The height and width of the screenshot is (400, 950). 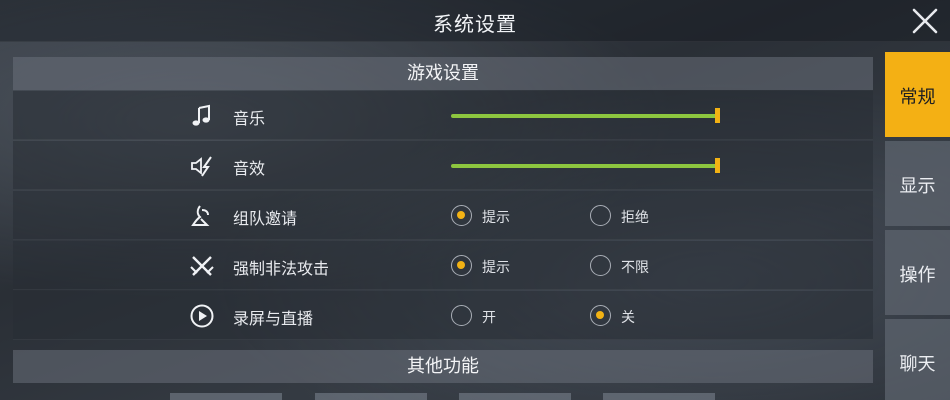 What do you see at coordinates (443, 366) in the screenshot?
I see `other-functions-header: 其他功能` at bounding box center [443, 366].